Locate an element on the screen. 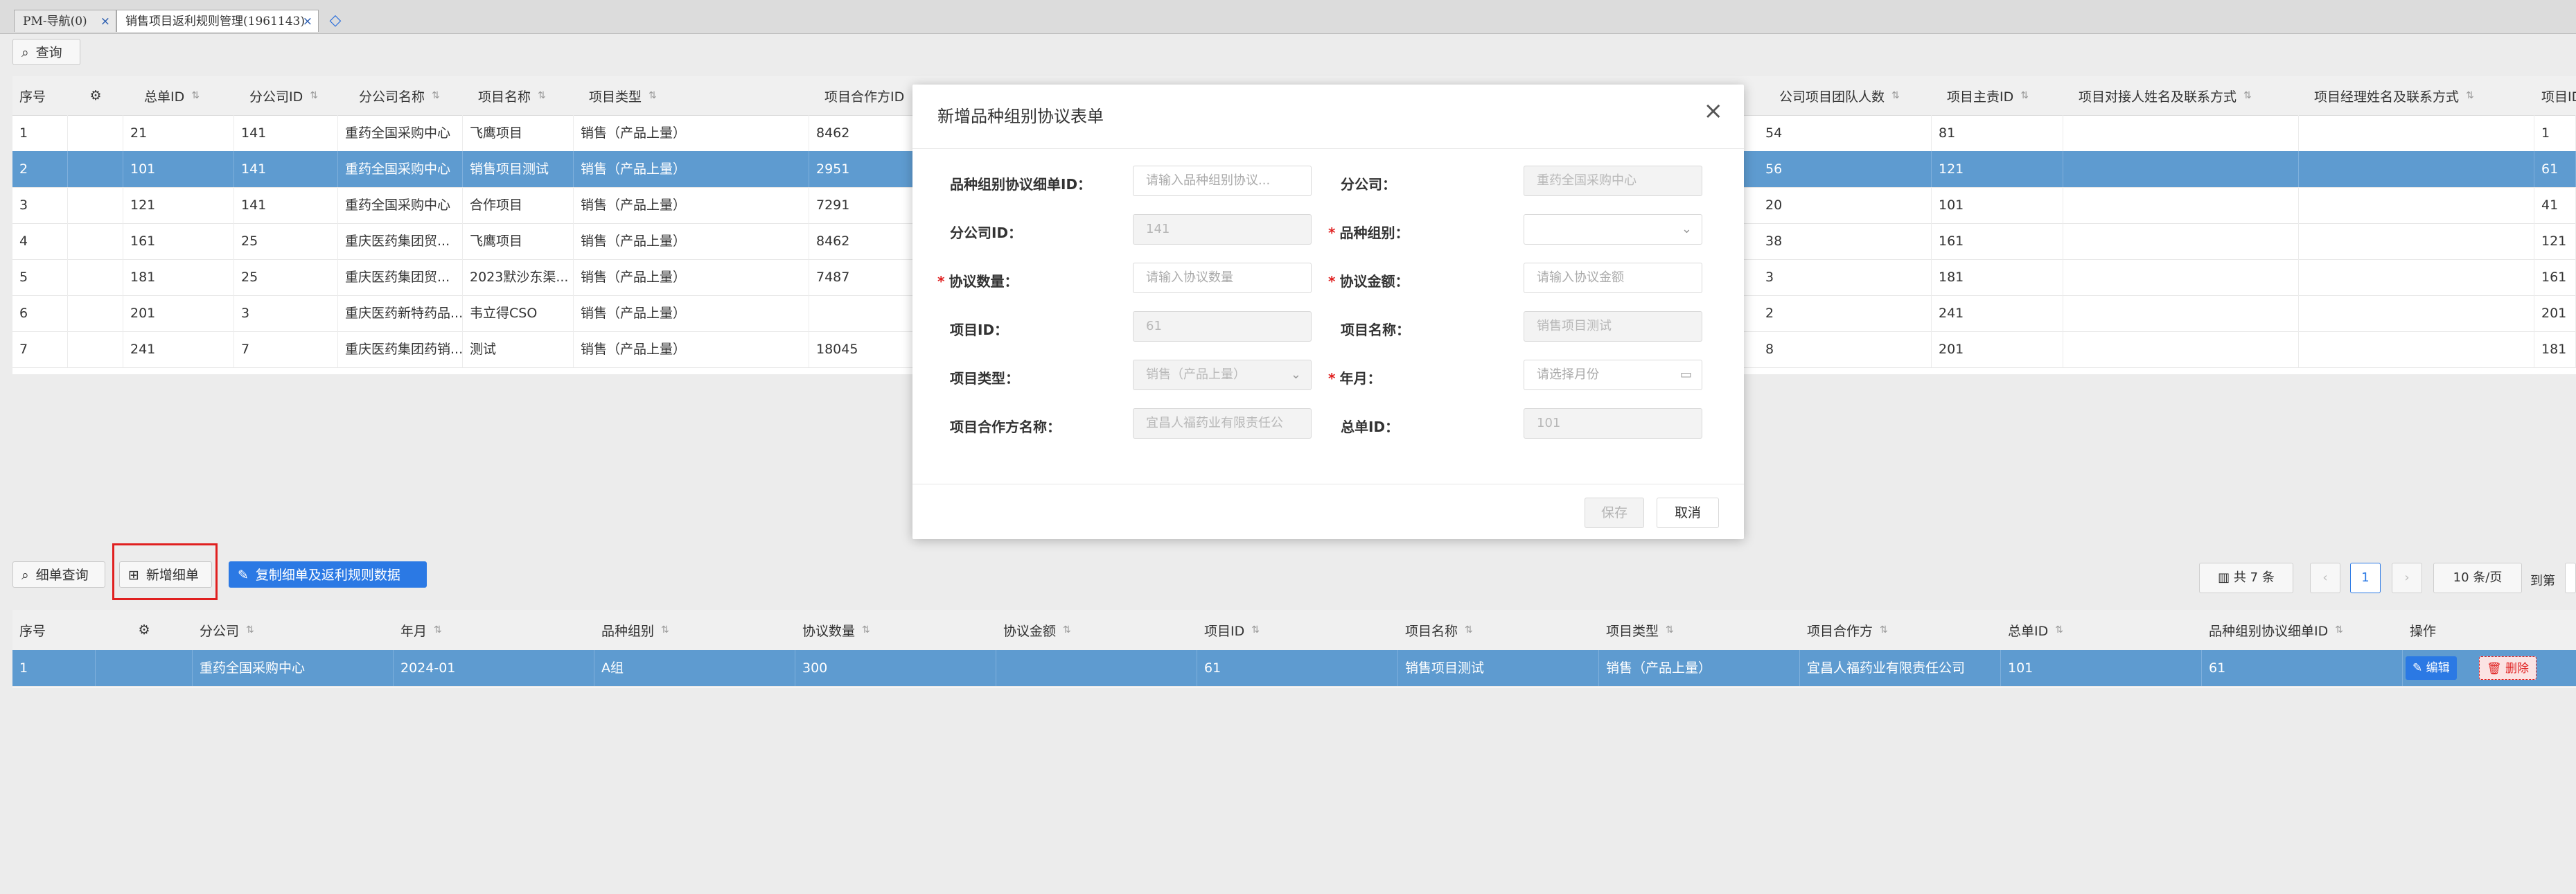  modal-title: 新增品种组别协议表单 is located at coordinates (1021, 116).